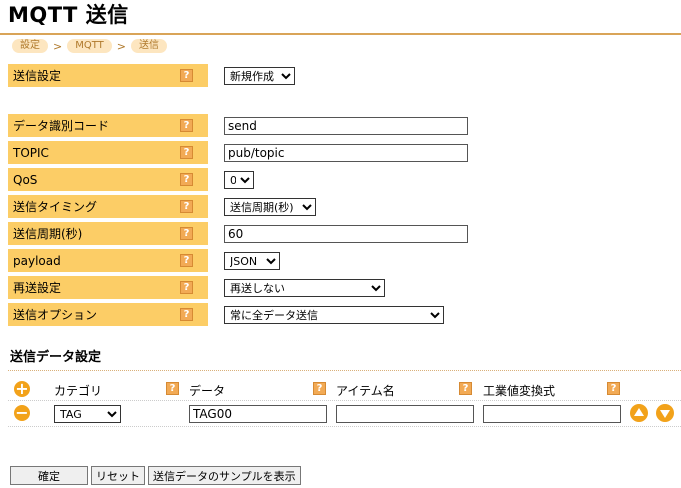 The height and width of the screenshot is (488, 681). I want to click on section-divider, so click(344, 370).